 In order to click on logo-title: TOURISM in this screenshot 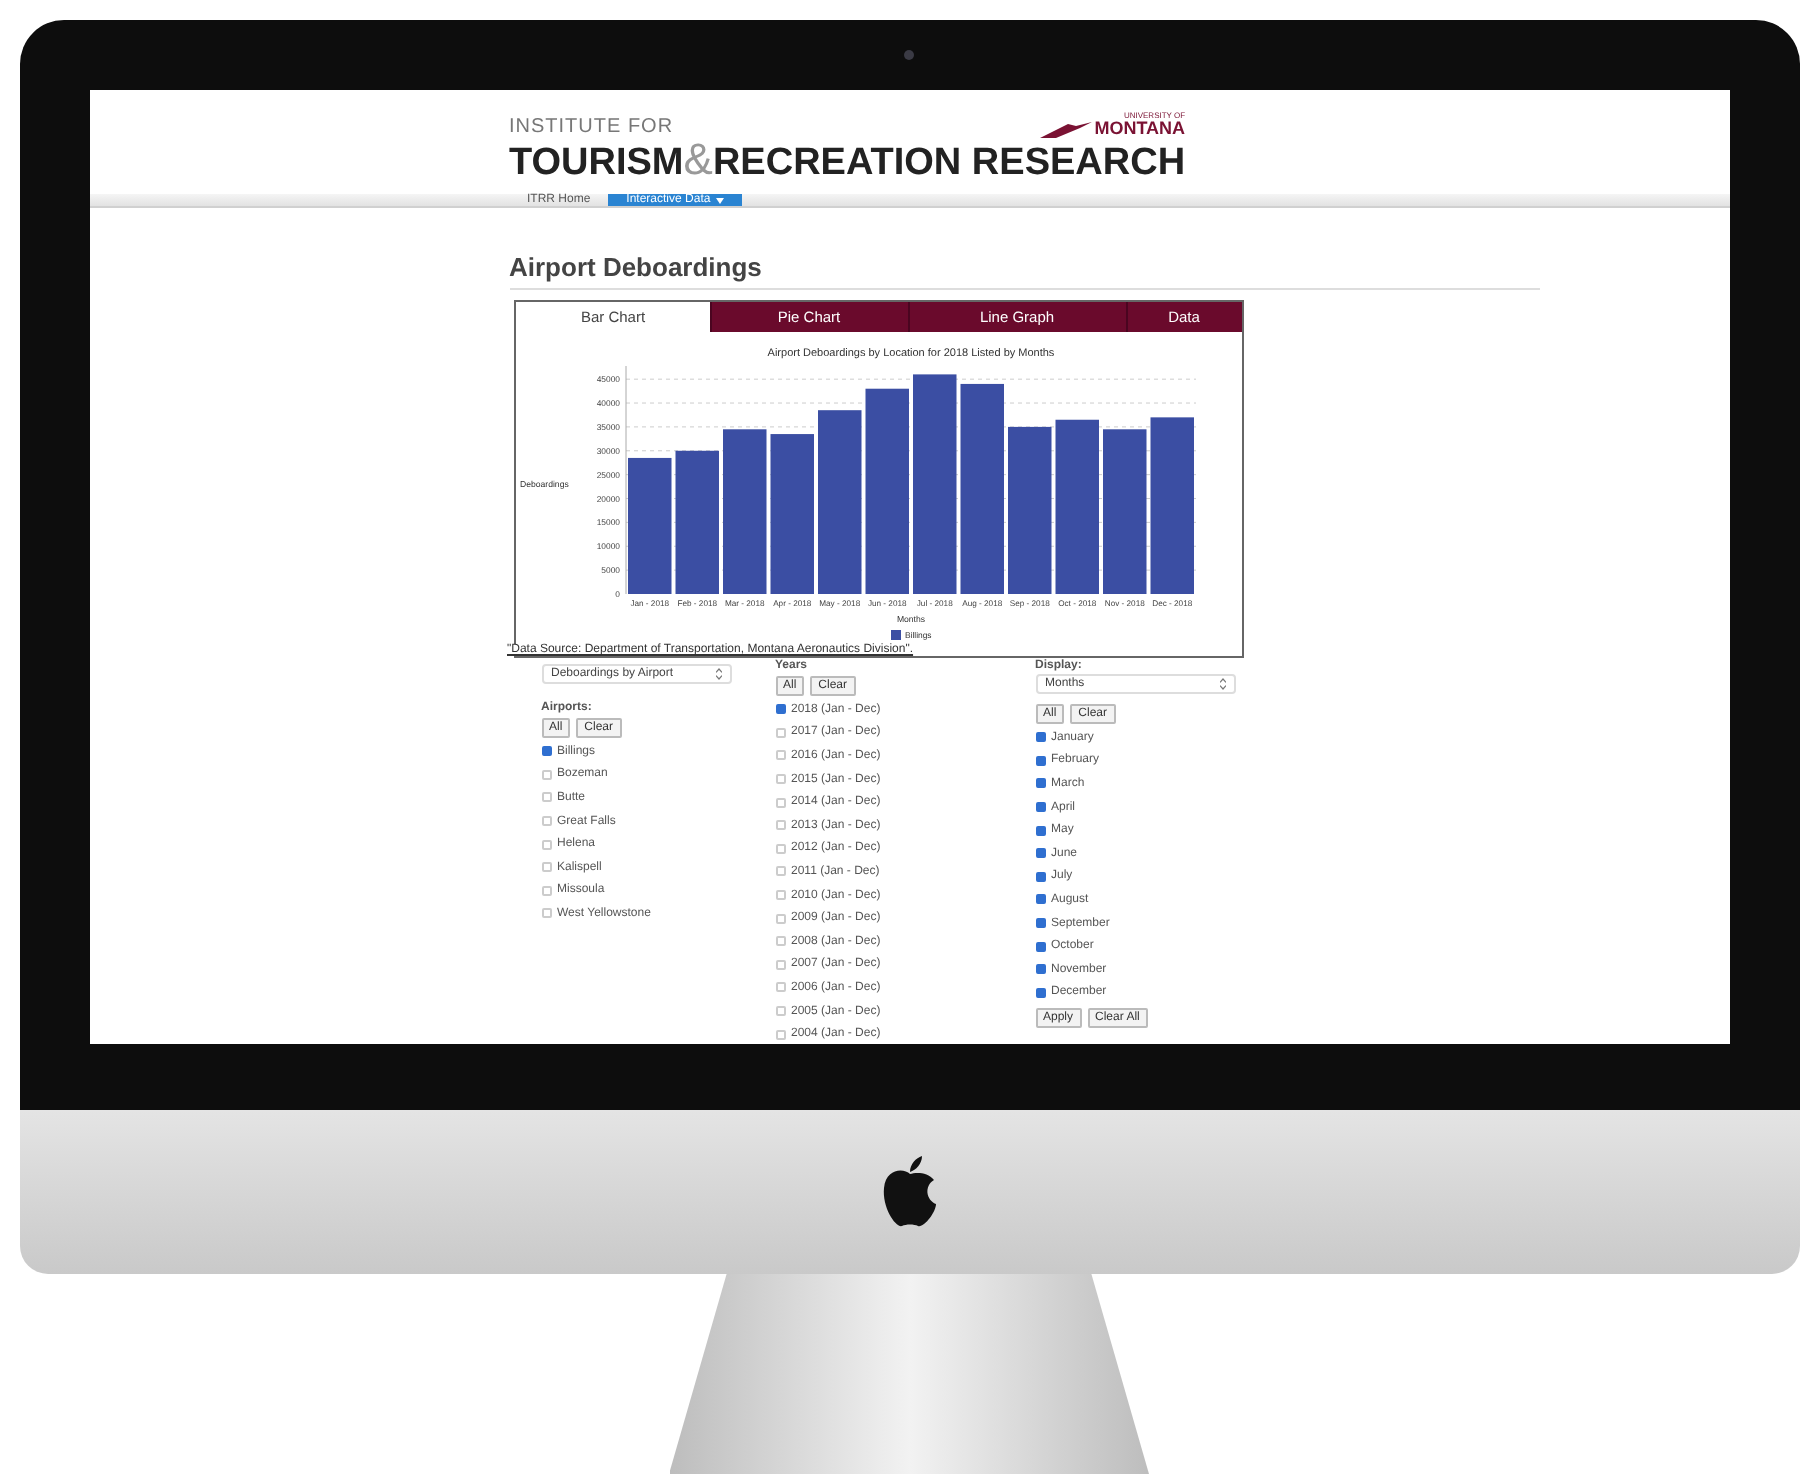, I will do `click(596, 164)`.